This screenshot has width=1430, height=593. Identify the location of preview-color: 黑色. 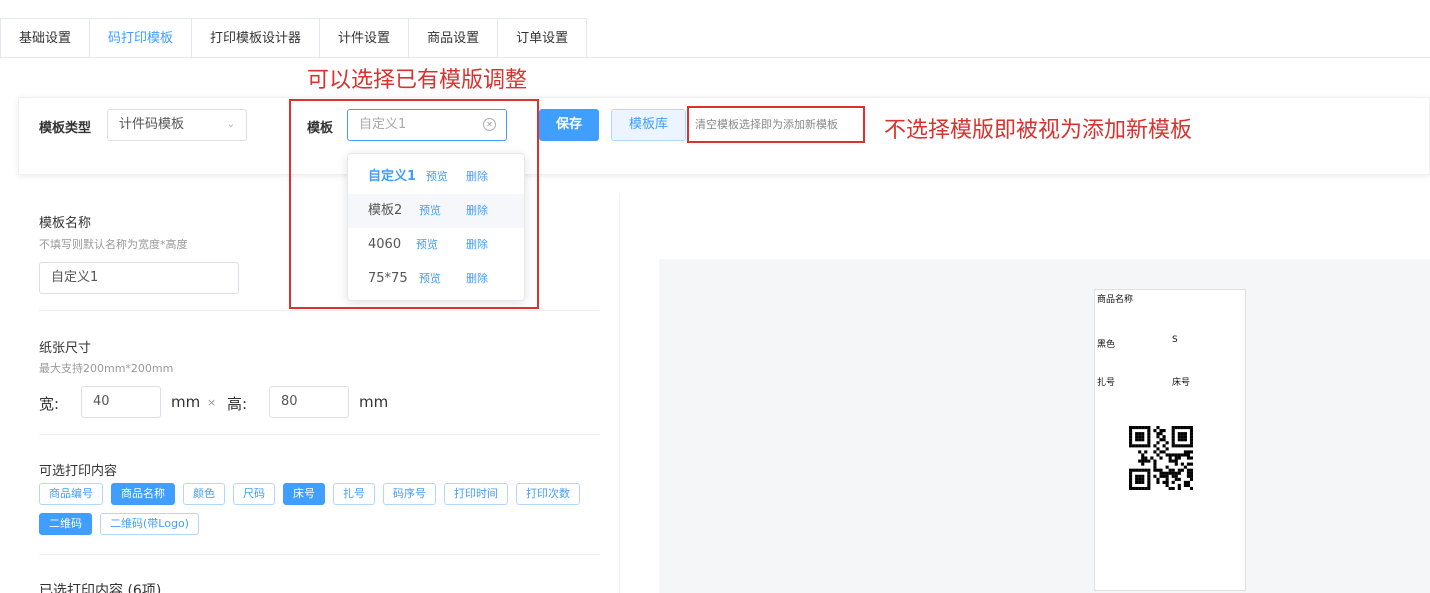
(1106, 345).